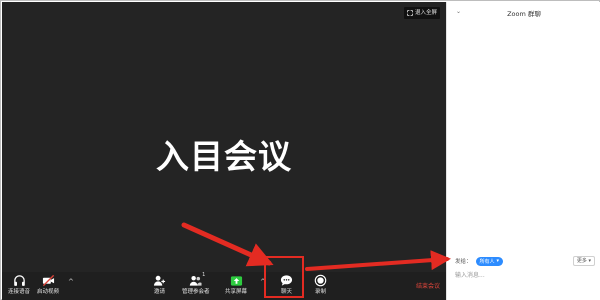 This screenshot has height=300, width=600. I want to click on share-screen-button: 共享屏幕, so click(236, 285).